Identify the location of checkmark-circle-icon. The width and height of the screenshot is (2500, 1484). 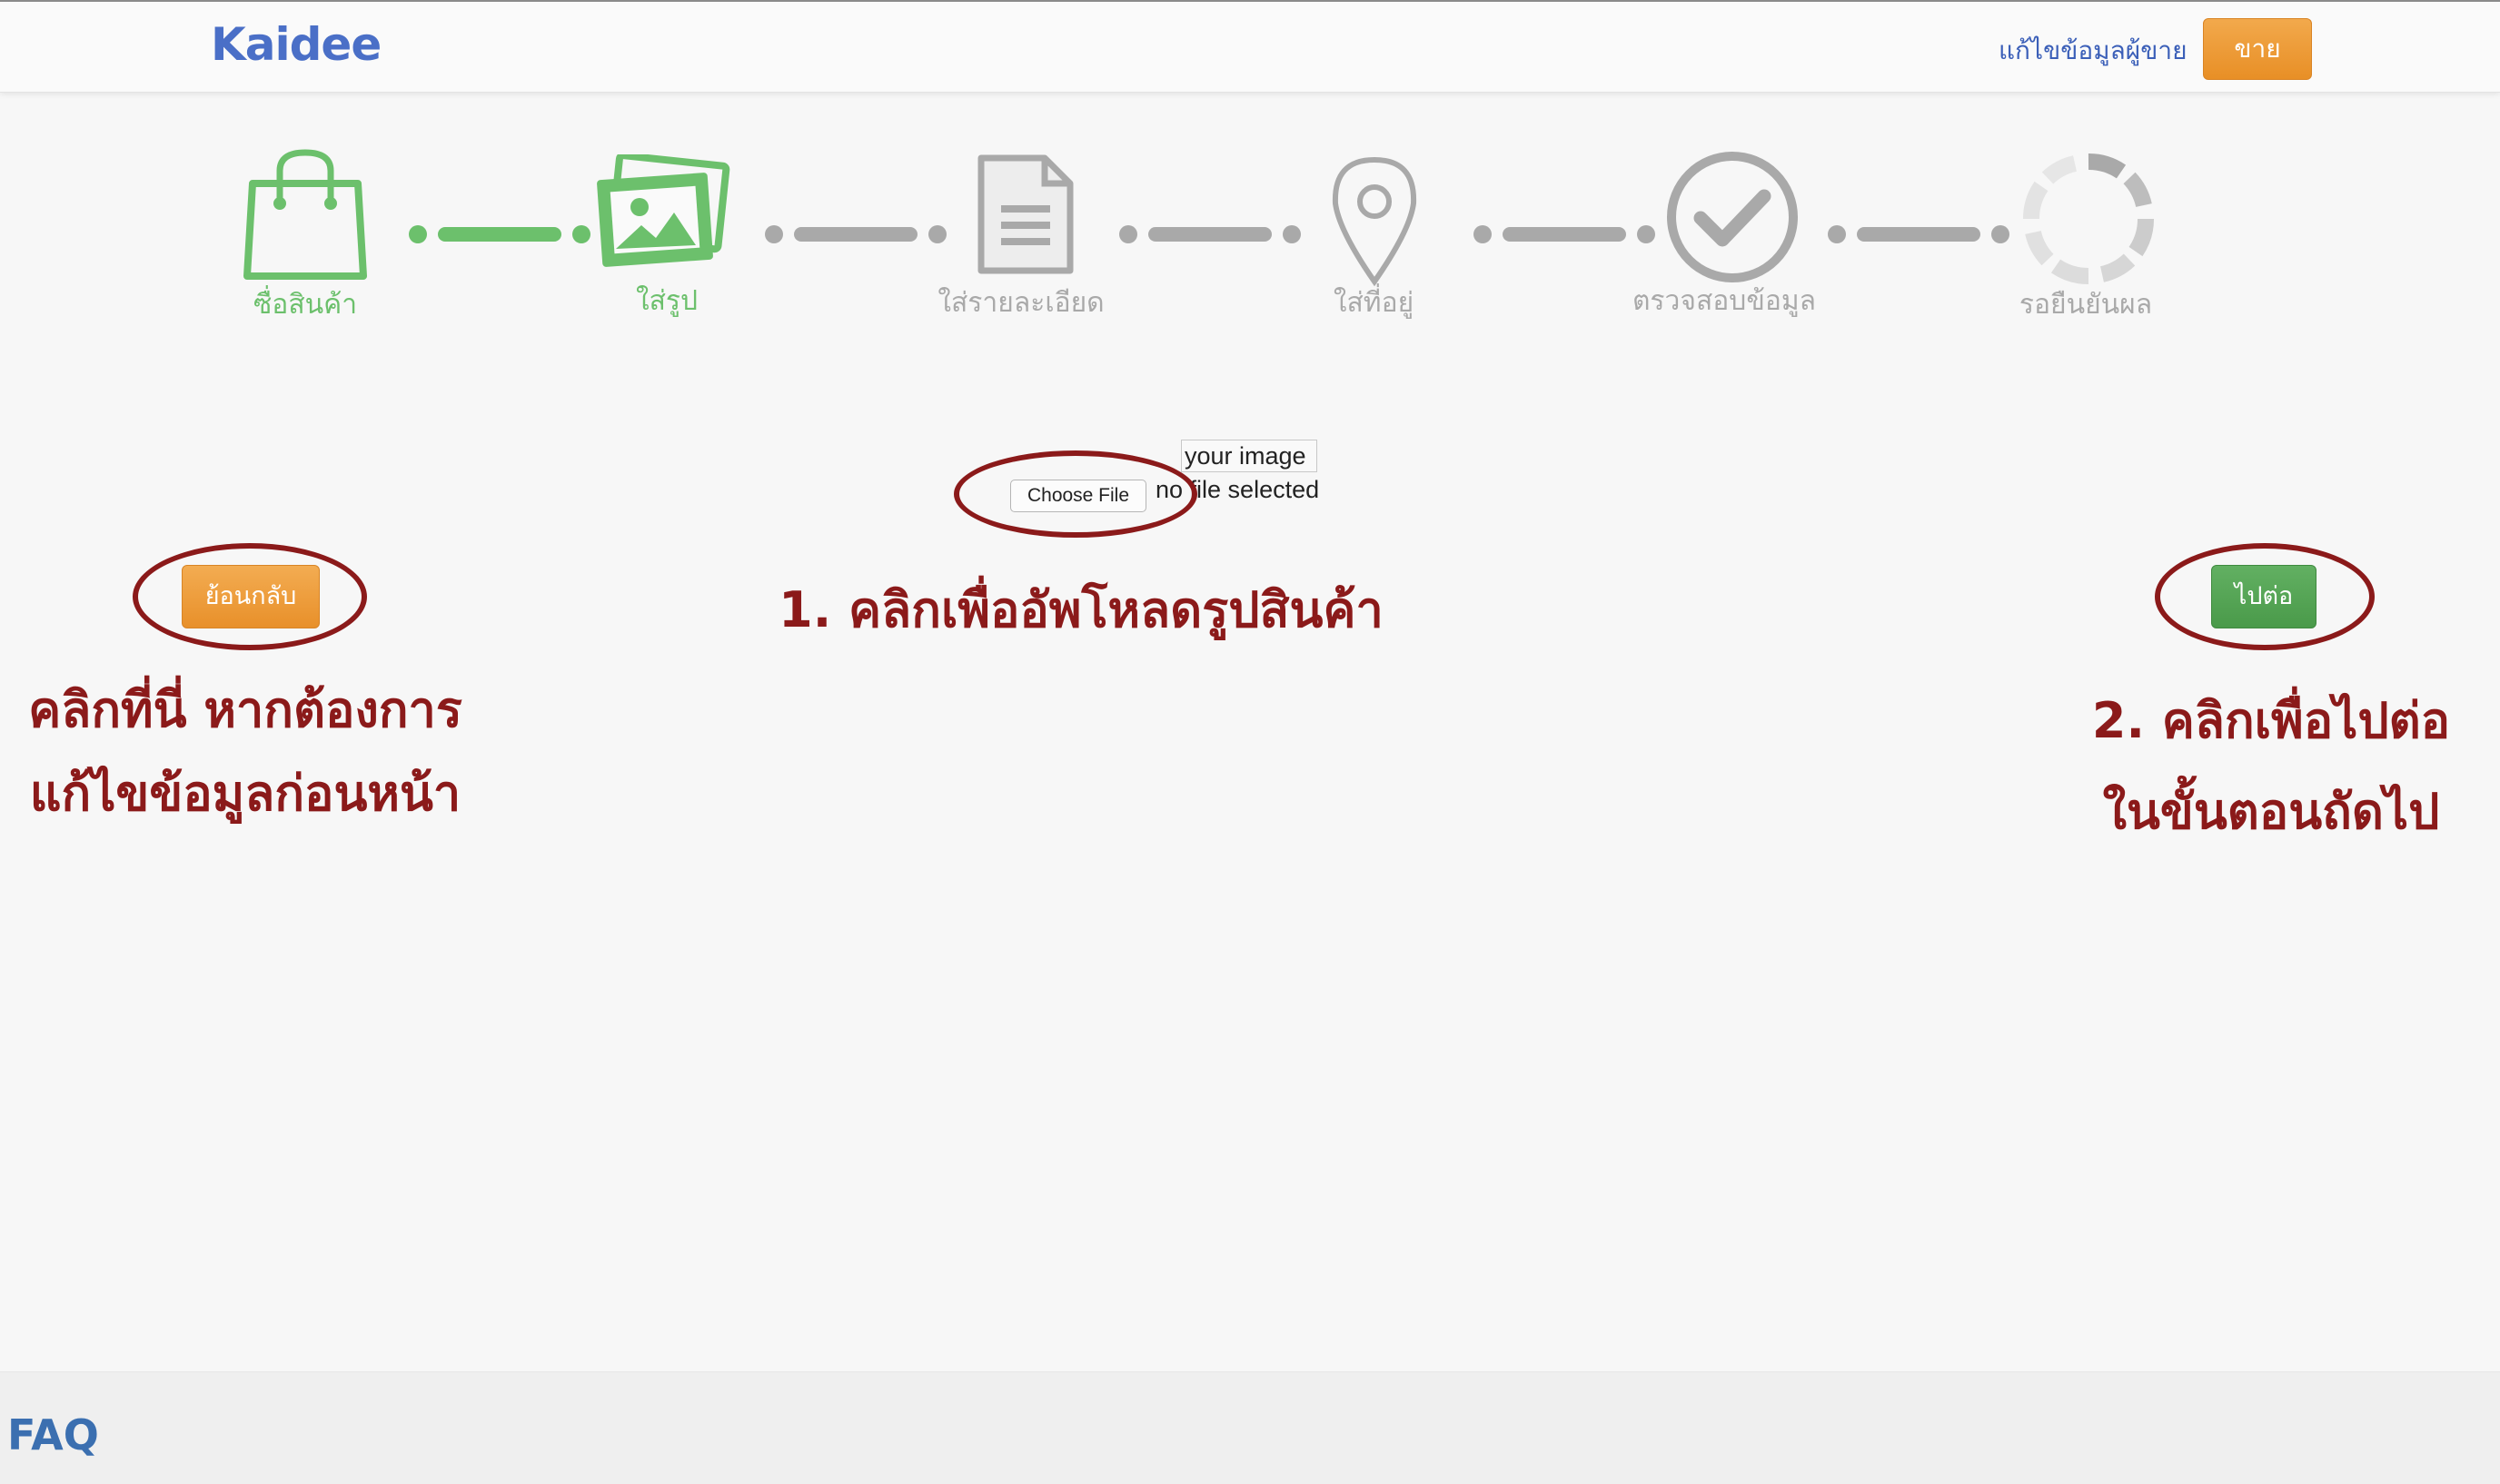
(1732, 217).